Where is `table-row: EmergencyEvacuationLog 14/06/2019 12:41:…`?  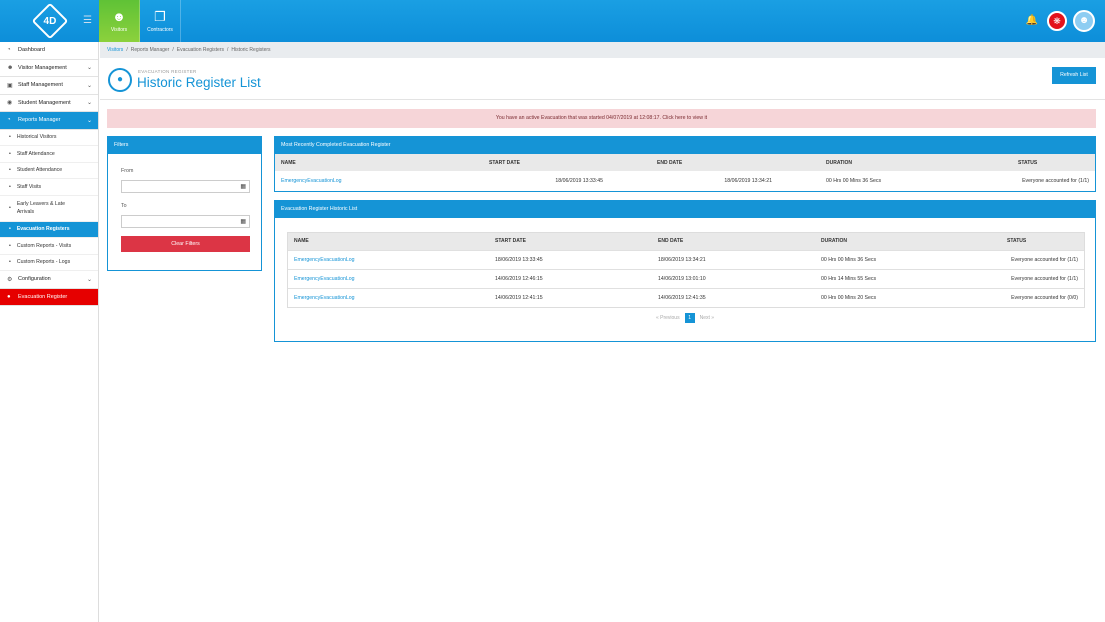 table-row: EmergencyEvacuationLog 14/06/2019 12:41:… is located at coordinates (686, 297).